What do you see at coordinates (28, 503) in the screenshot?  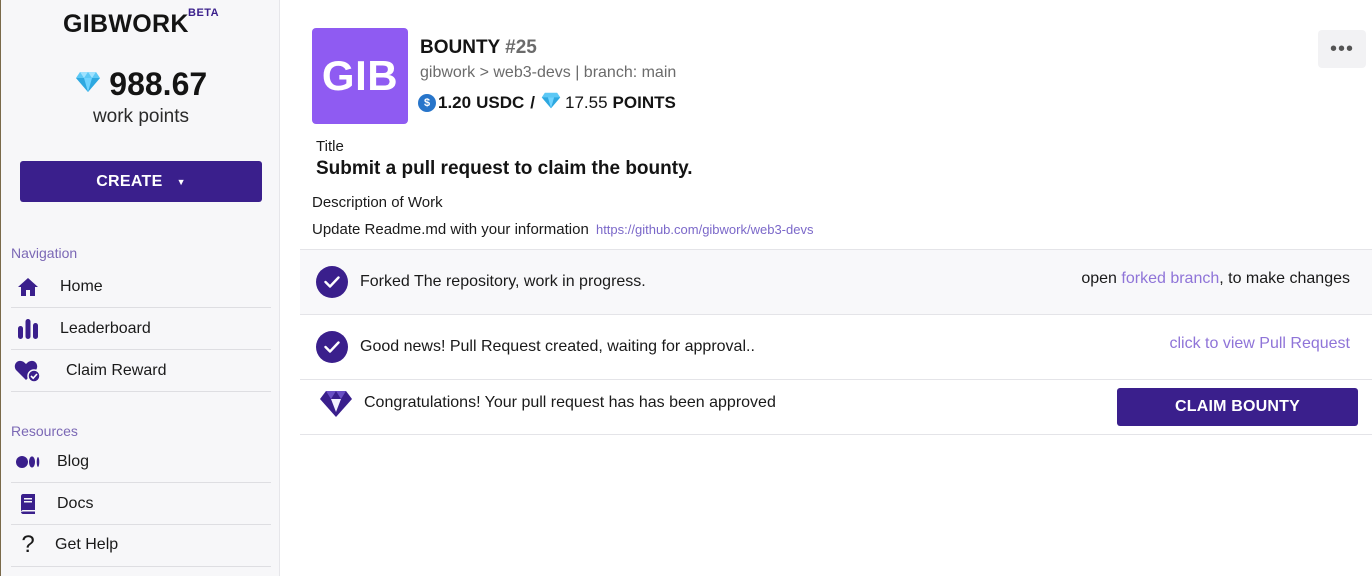 I see `book-icon` at bounding box center [28, 503].